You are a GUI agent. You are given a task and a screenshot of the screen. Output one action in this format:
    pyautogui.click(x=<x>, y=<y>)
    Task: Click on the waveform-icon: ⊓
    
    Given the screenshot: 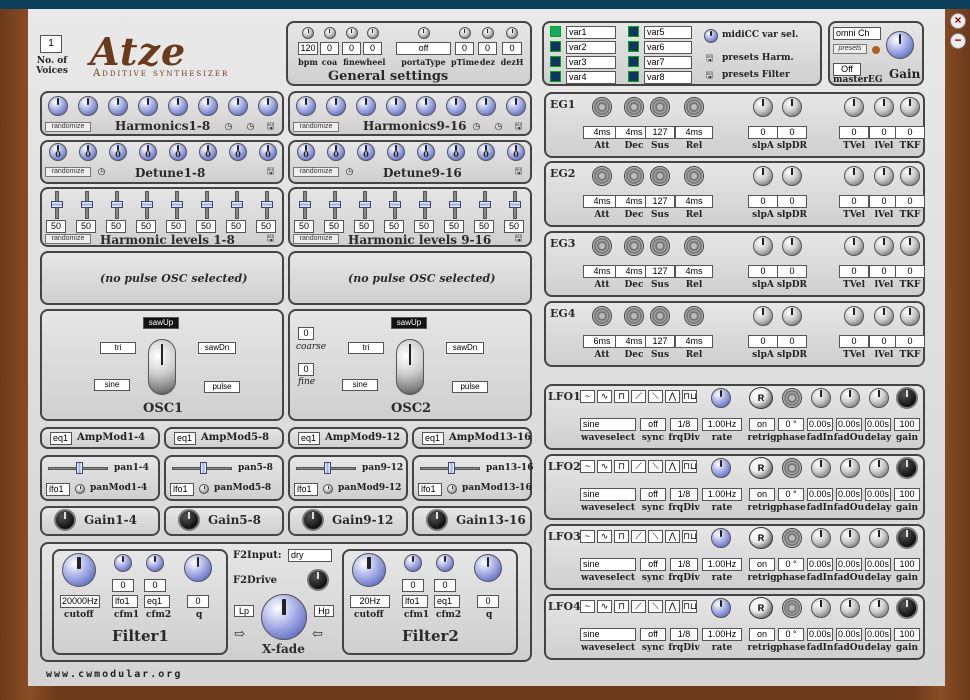 What is the action you would take?
    pyautogui.click(x=621, y=536)
    